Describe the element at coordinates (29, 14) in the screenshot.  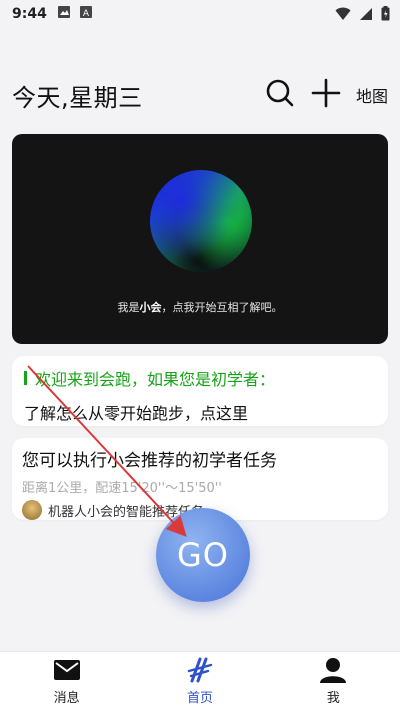
I see `status-time: 9:44` at that location.